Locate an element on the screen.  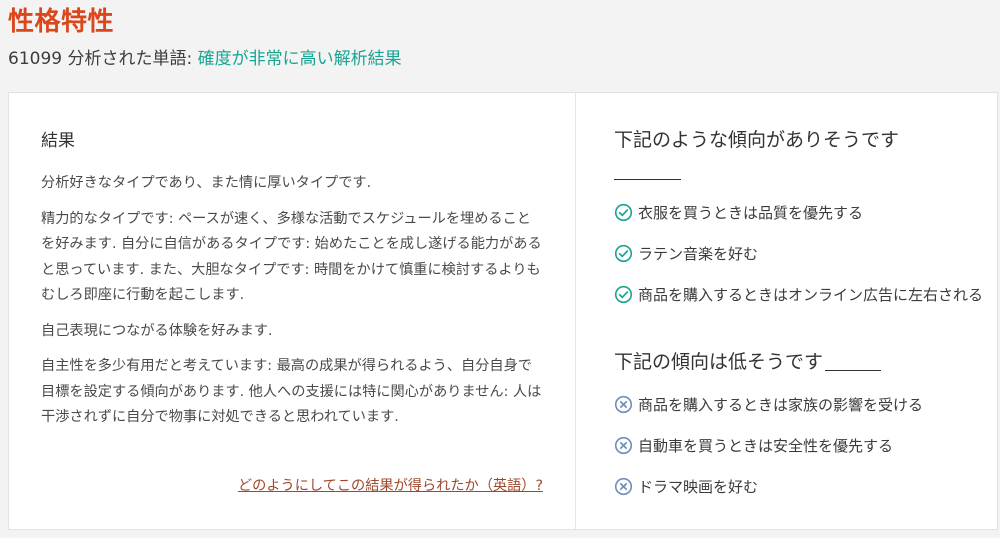
unlikely-heading-text: 下記の傾向は低そうです is located at coordinates (719, 362).